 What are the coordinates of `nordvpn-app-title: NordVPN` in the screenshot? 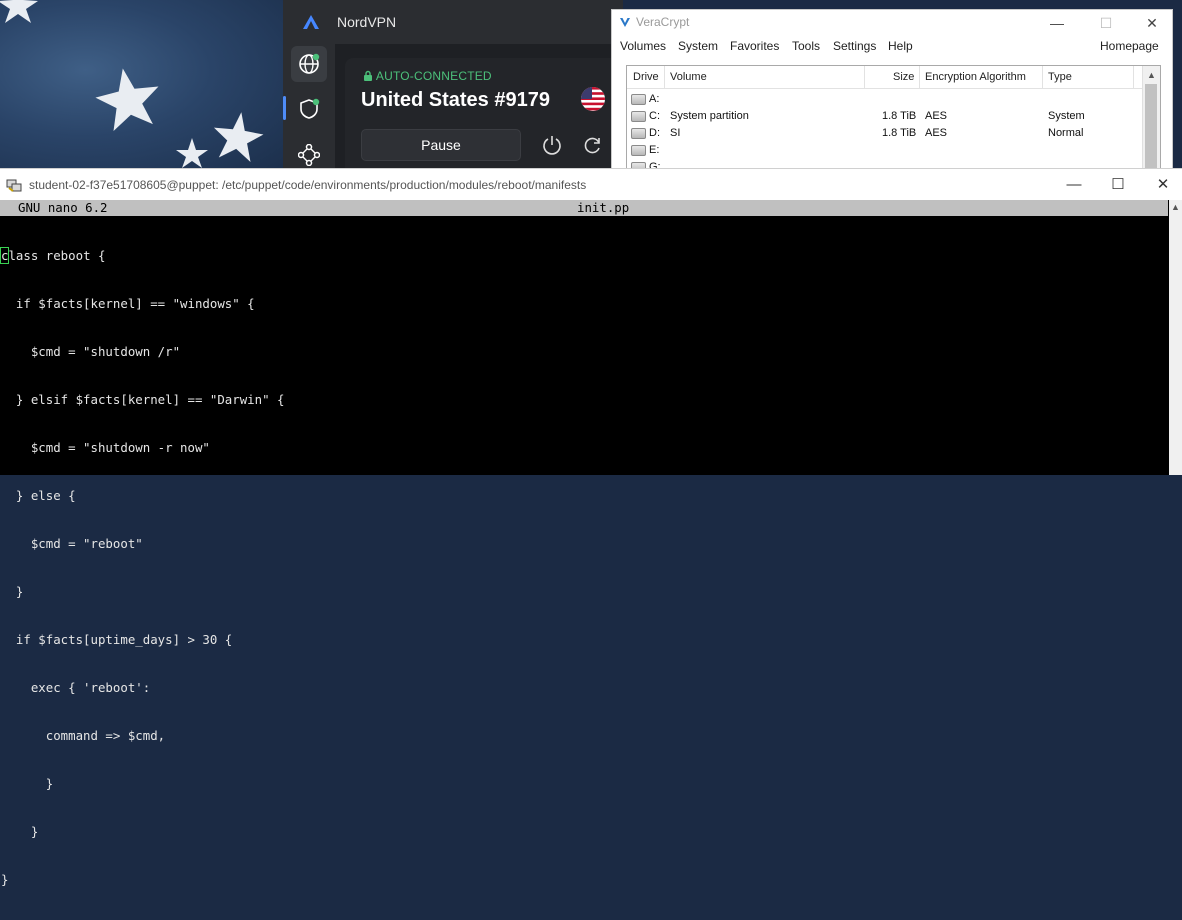 It's located at (367, 22).